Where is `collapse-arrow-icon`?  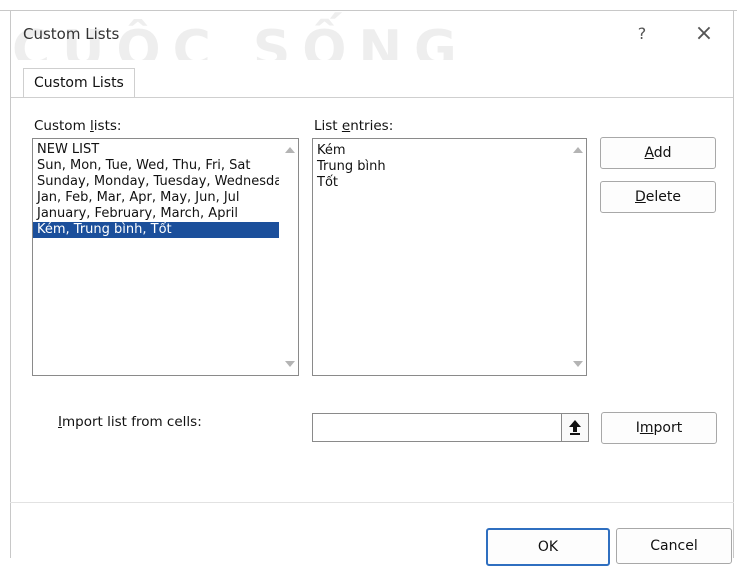 collapse-arrow-icon is located at coordinates (575, 427).